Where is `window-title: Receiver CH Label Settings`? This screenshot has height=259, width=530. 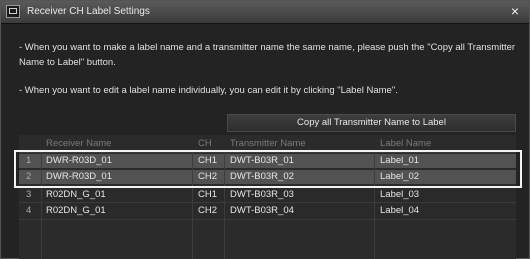 window-title: Receiver CH Label Settings is located at coordinates (88, 11).